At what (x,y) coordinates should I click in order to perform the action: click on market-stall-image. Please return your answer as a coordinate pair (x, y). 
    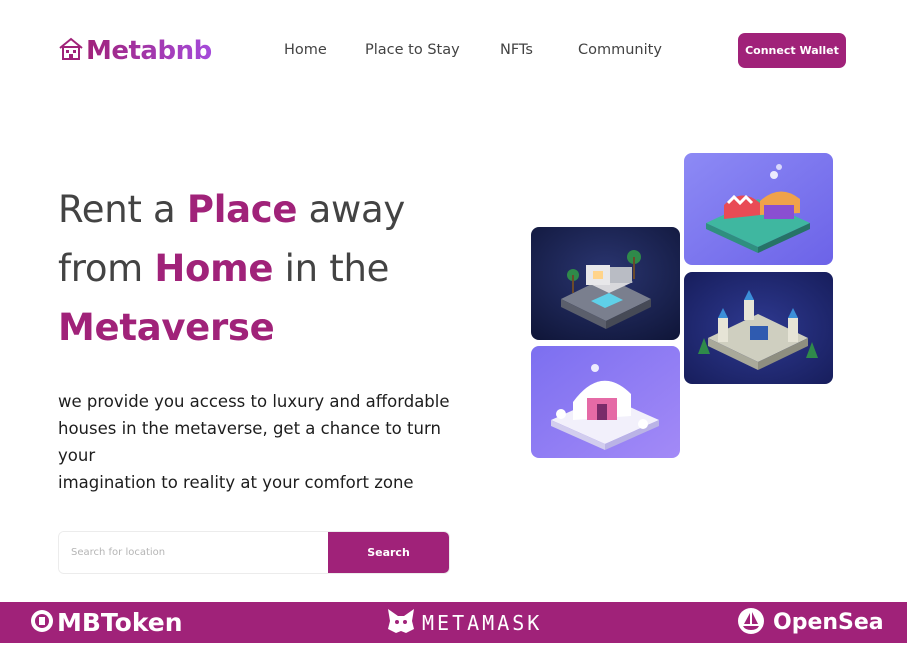
    Looking at the image, I should click on (758, 209).